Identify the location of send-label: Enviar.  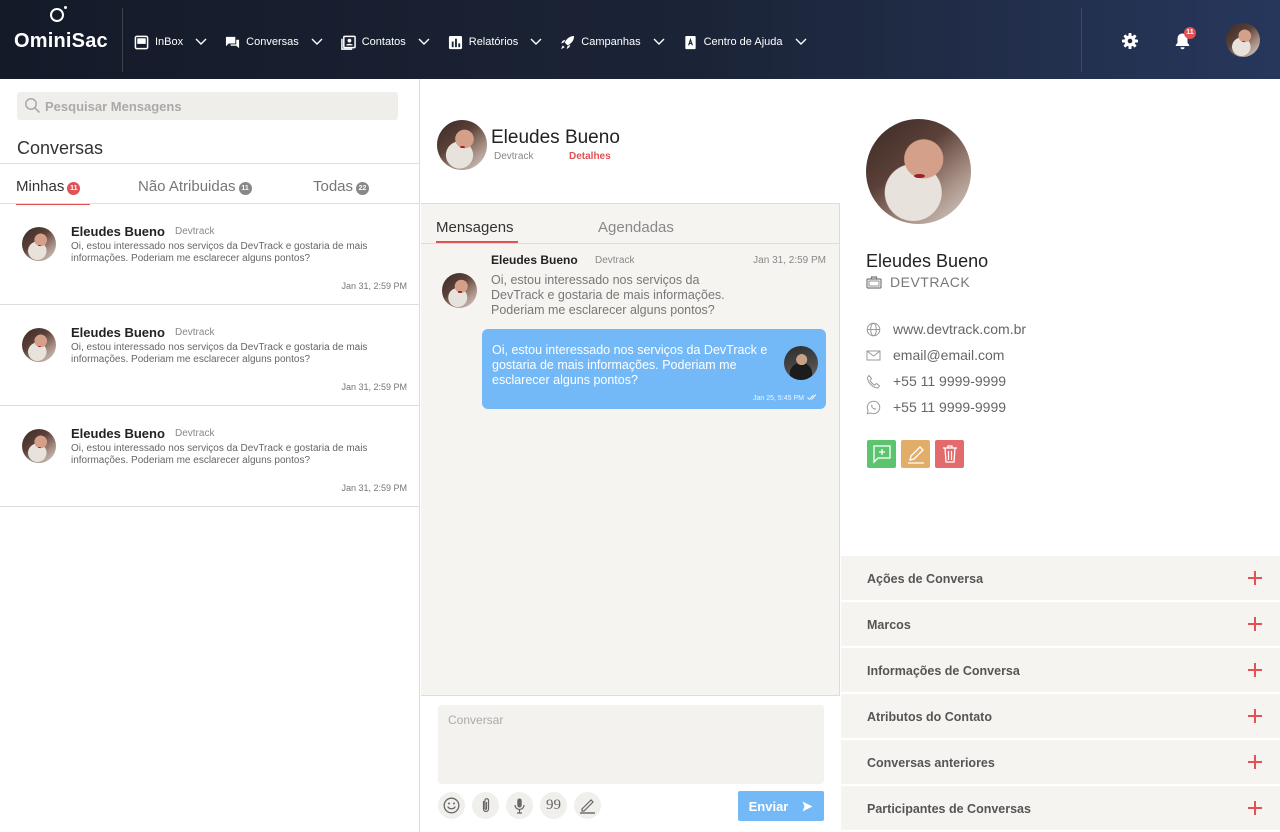
(768, 806).